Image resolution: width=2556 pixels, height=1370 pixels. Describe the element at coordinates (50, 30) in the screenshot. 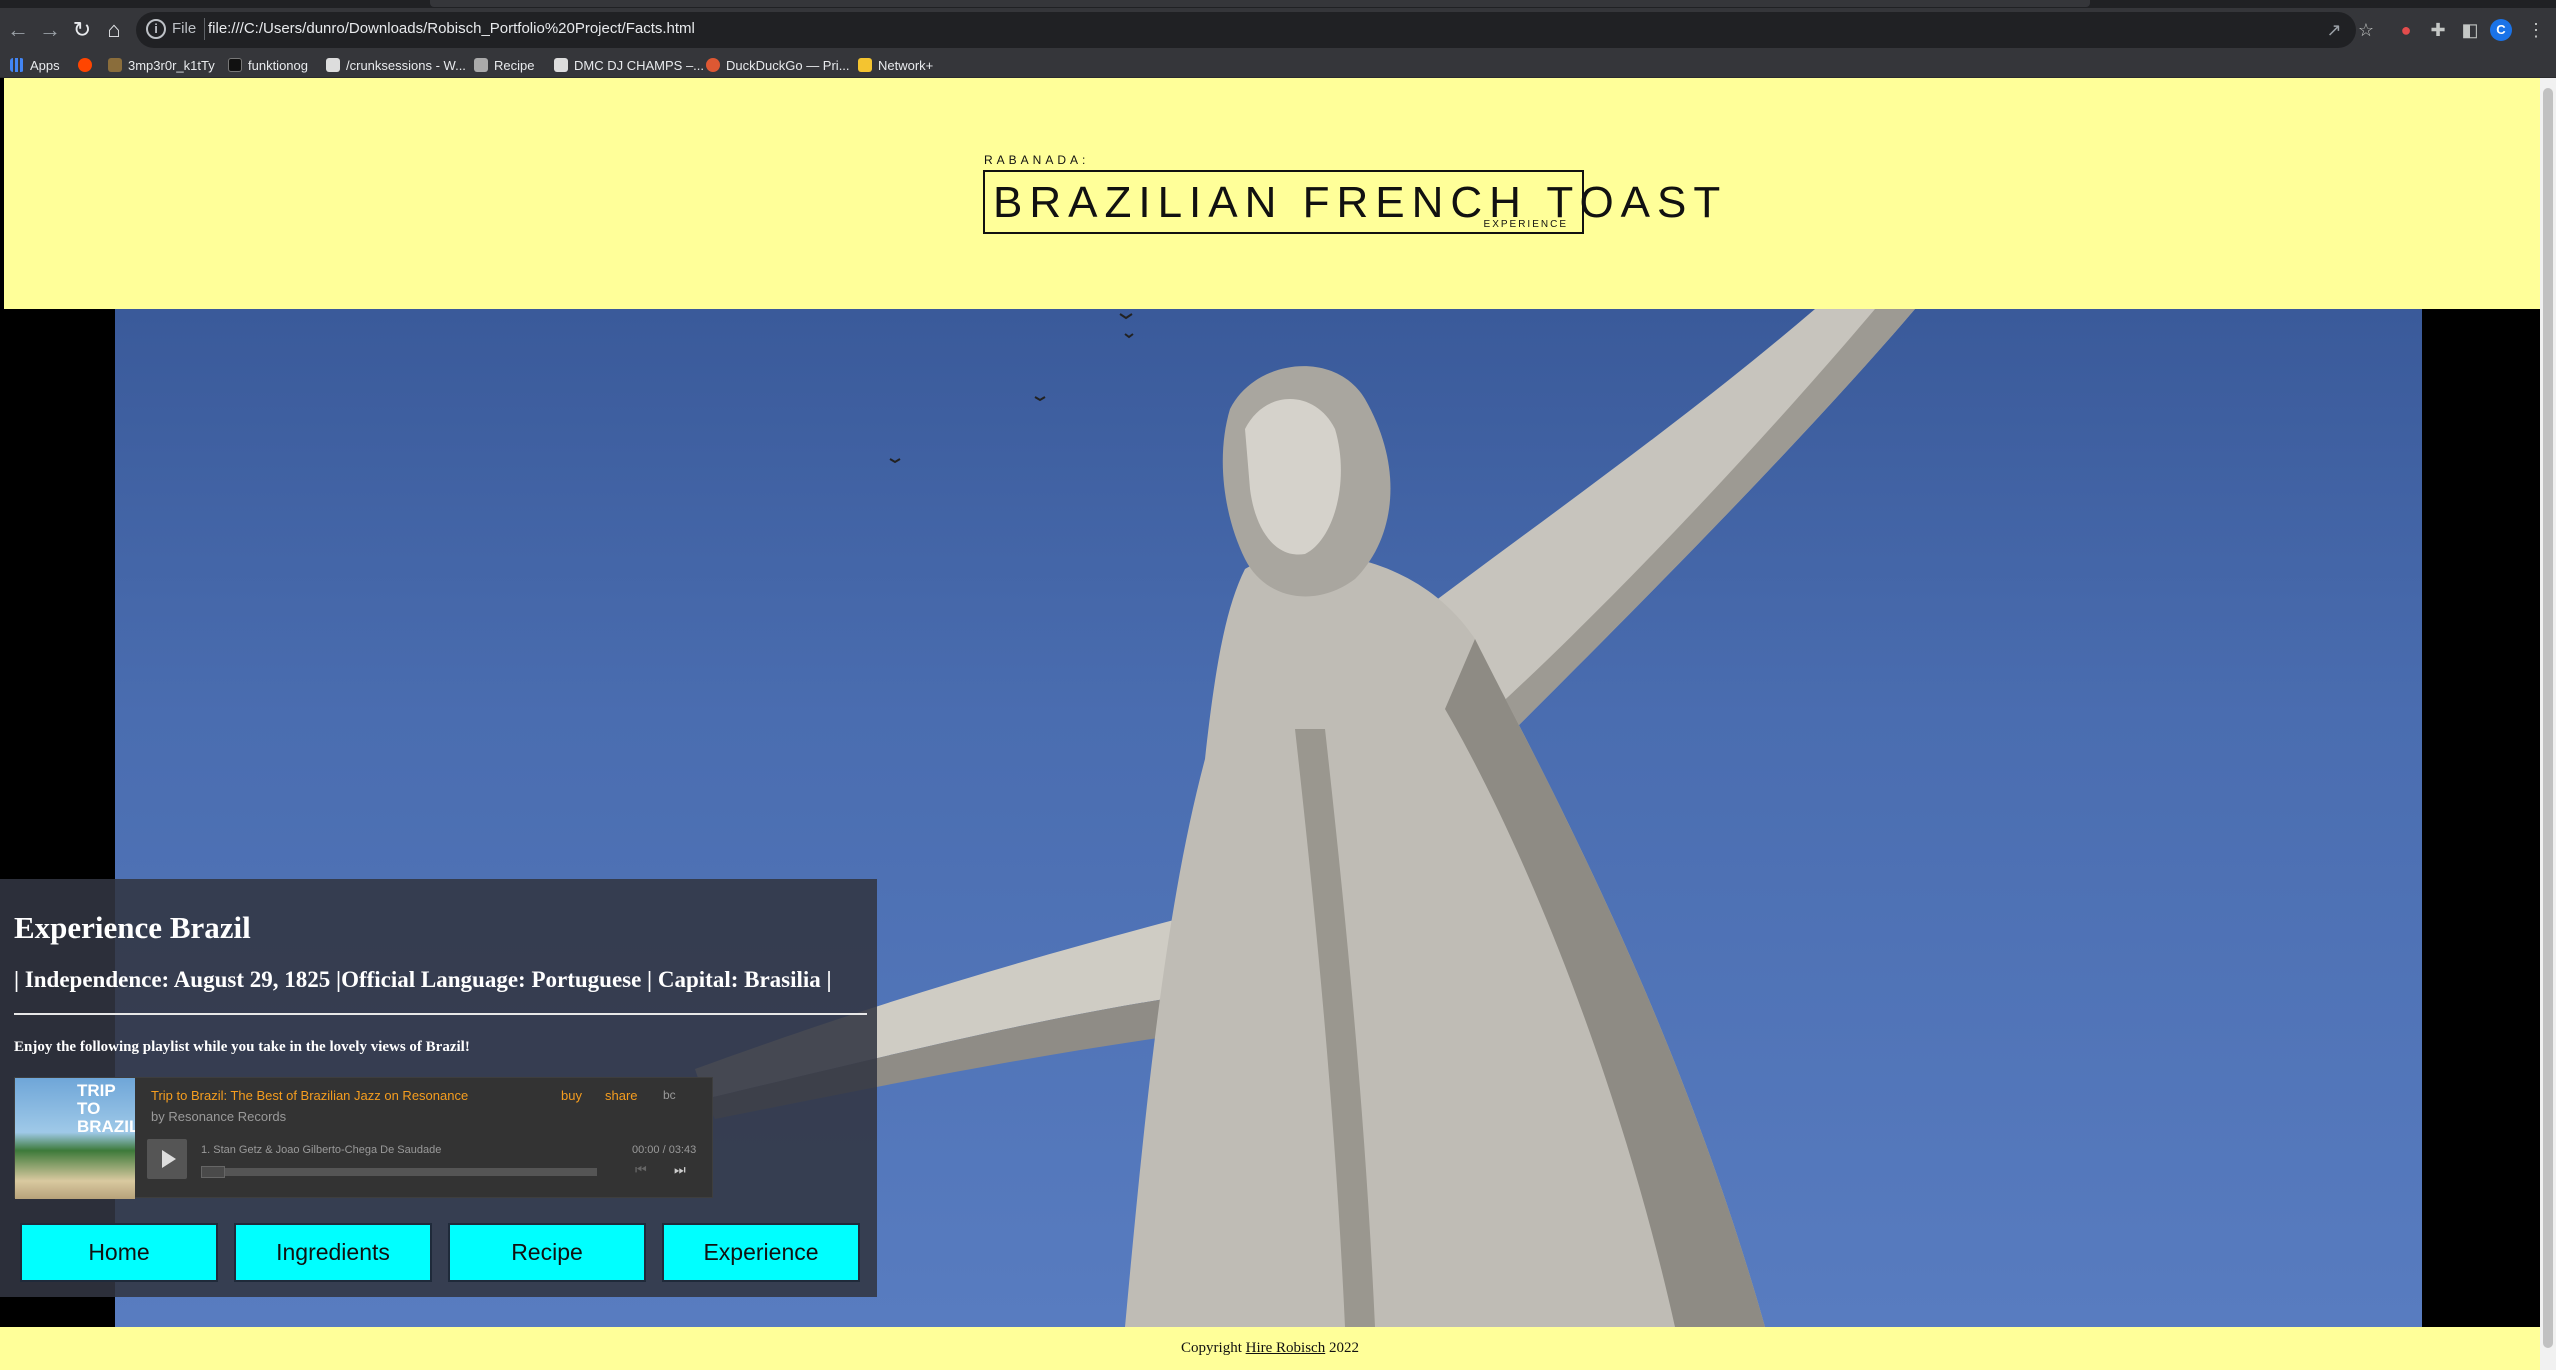

I see `forward-icon: →` at that location.